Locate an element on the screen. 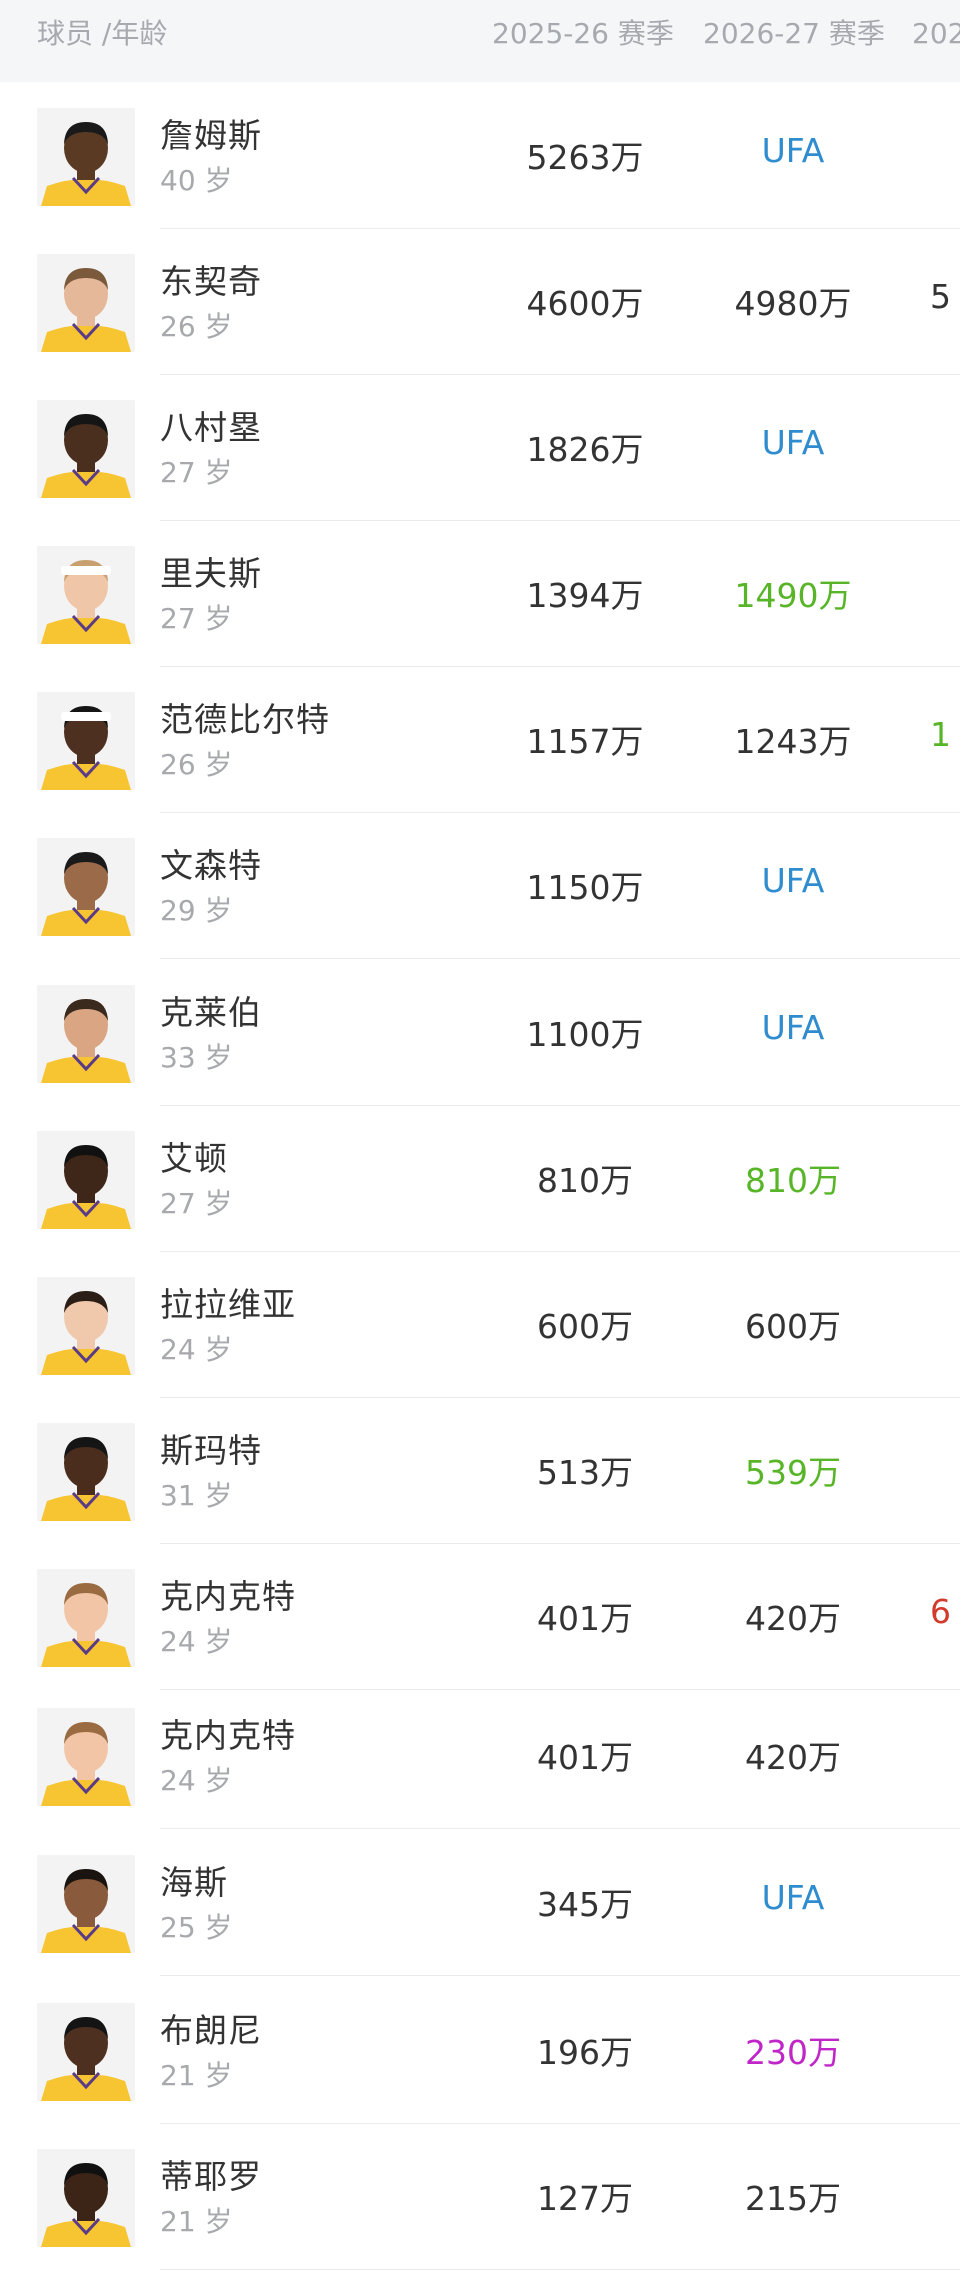 This screenshot has width=960, height=2279. salary-2025-26: 5263万 is located at coordinates (585, 157).